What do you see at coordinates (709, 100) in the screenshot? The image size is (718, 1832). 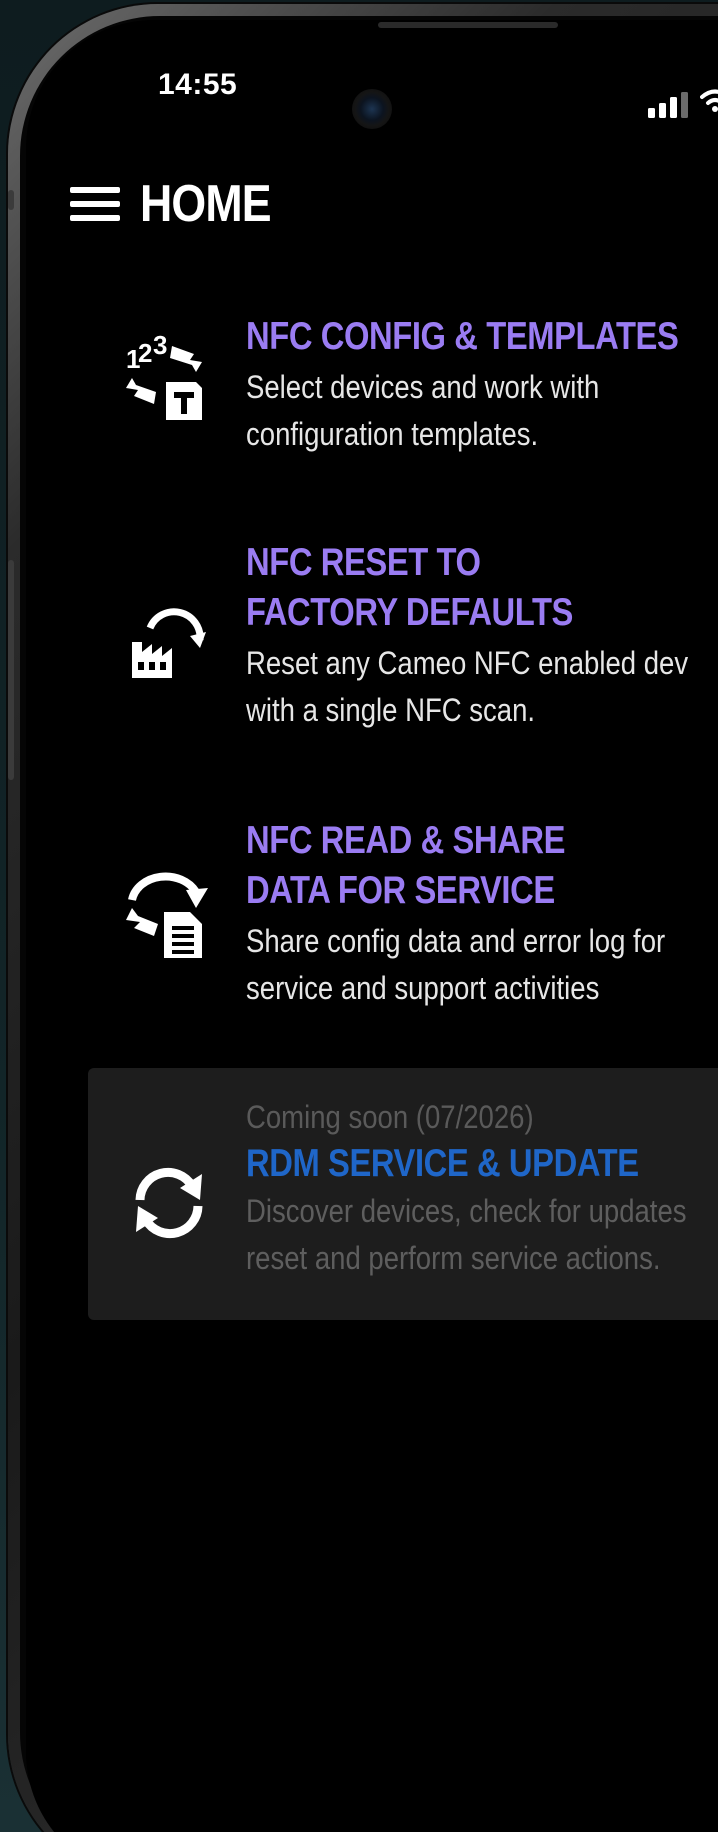 I see `wifi-icon` at bounding box center [709, 100].